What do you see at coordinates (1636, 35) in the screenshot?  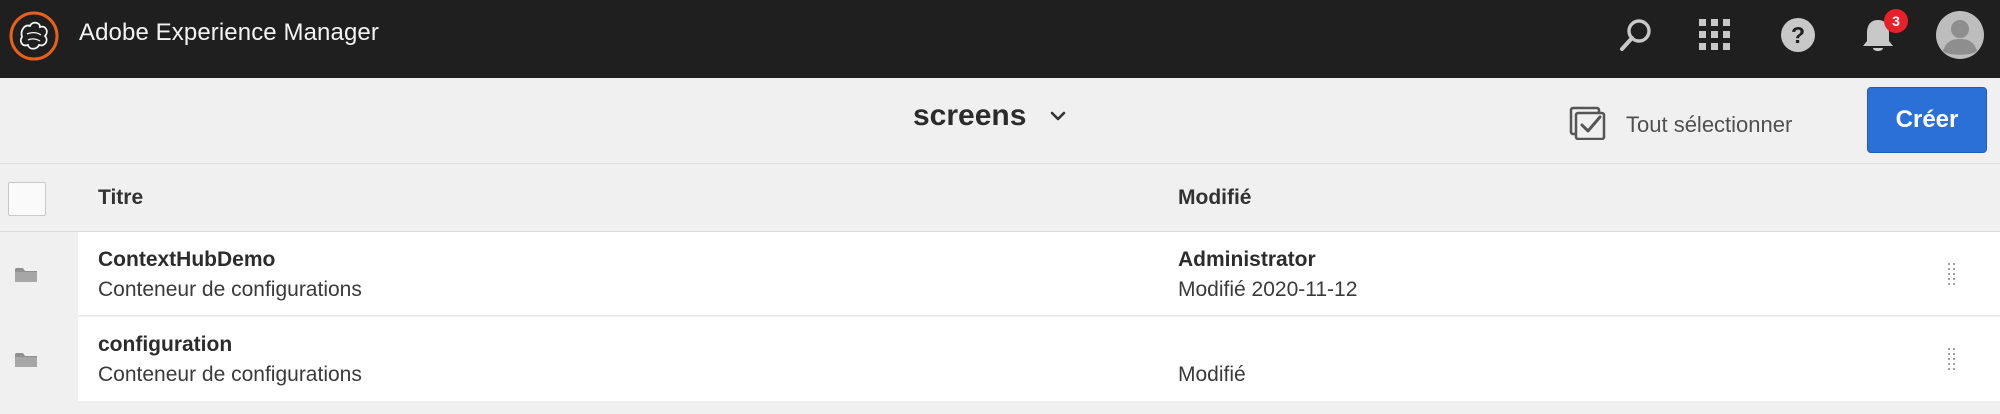 I see `search-icon` at bounding box center [1636, 35].